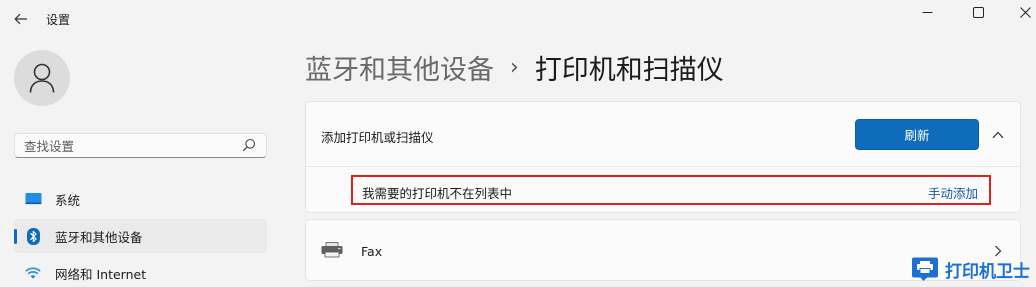 This screenshot has width=1036, height=287. I want to click on arrow-left-icon, so click(20, 19).